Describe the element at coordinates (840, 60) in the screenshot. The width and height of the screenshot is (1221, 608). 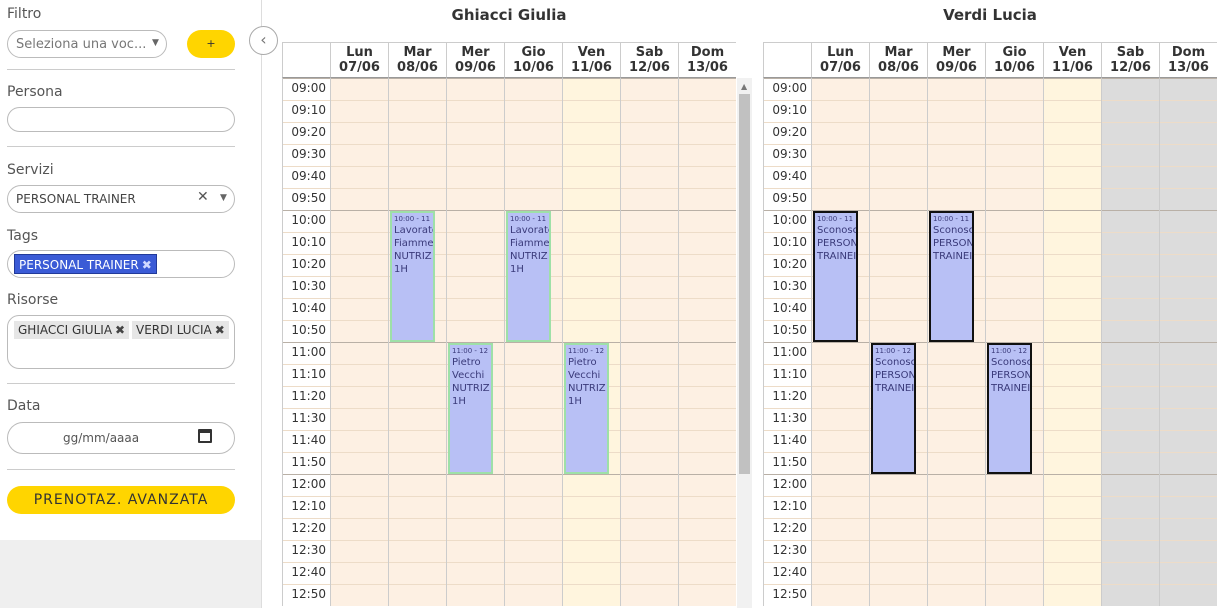
I see `day-header: Lun 07/06` at that location.